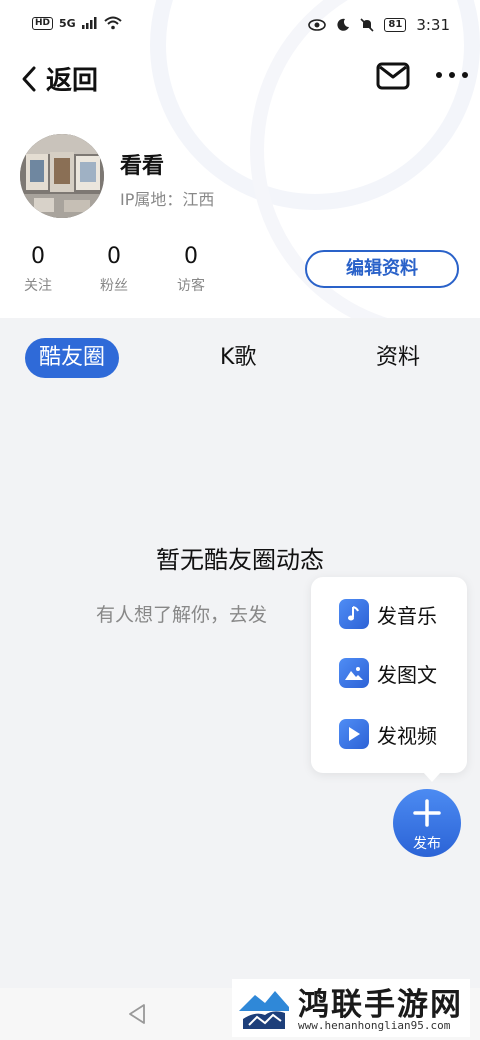 Image resolution: width=480 pixels, height=1040 pixels. Describe the element at coordinates (89, 23) in the screenshot. I see `signal-icon` at that location.